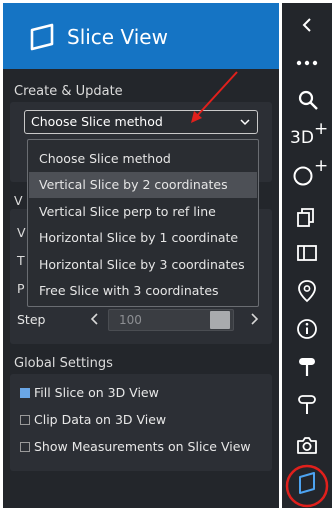 The width and height of the screenshot is (335, 513). Describe the element at coordinates (63, 363) in the screenshot. I see `global-settings-label: Global Settings` at that location.